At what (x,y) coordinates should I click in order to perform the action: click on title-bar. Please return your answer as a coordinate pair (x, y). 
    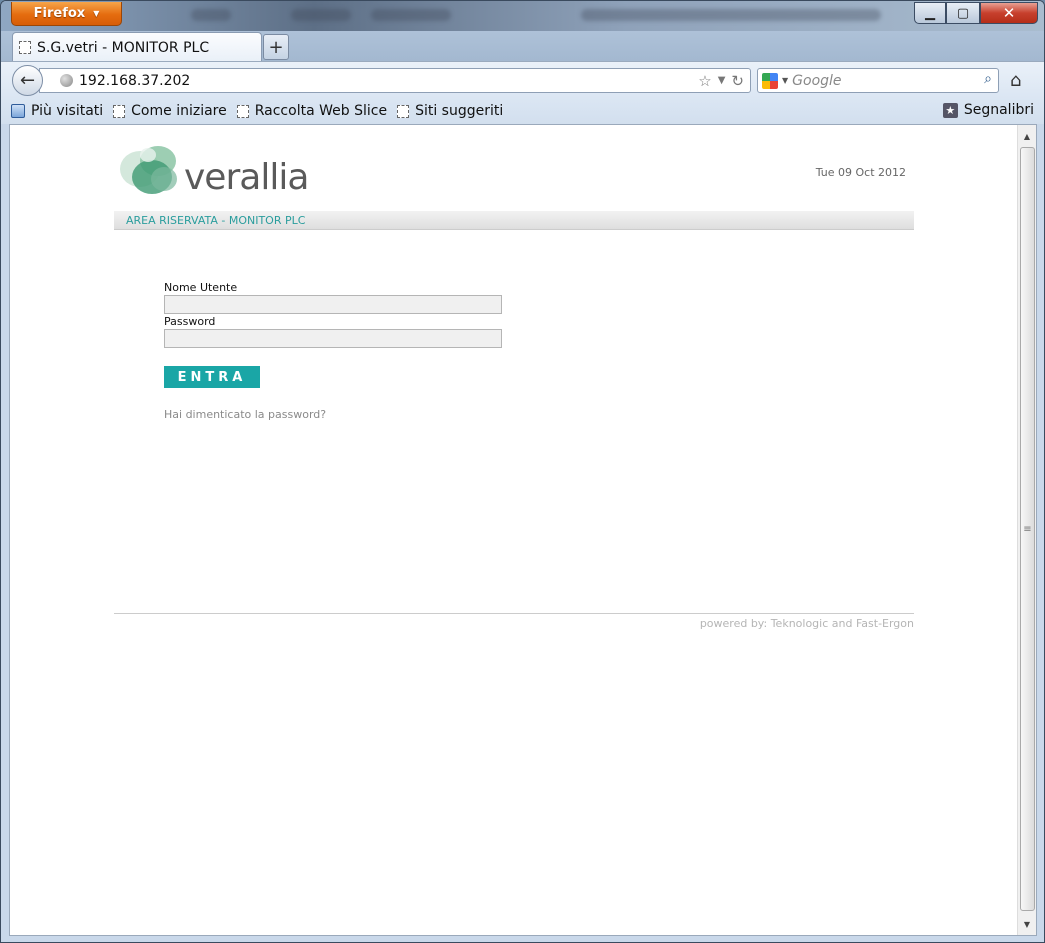
    Looking at the image, I should click on (522, 16).